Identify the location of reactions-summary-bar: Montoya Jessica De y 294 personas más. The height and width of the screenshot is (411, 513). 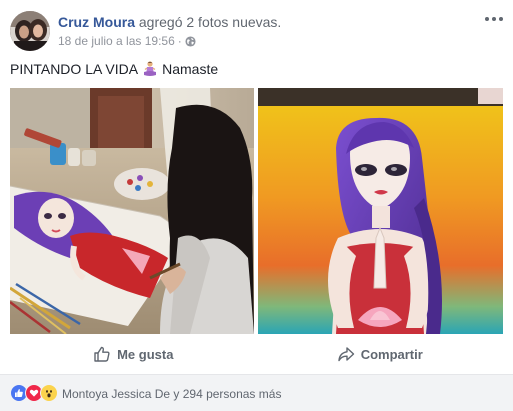
(256, 392).